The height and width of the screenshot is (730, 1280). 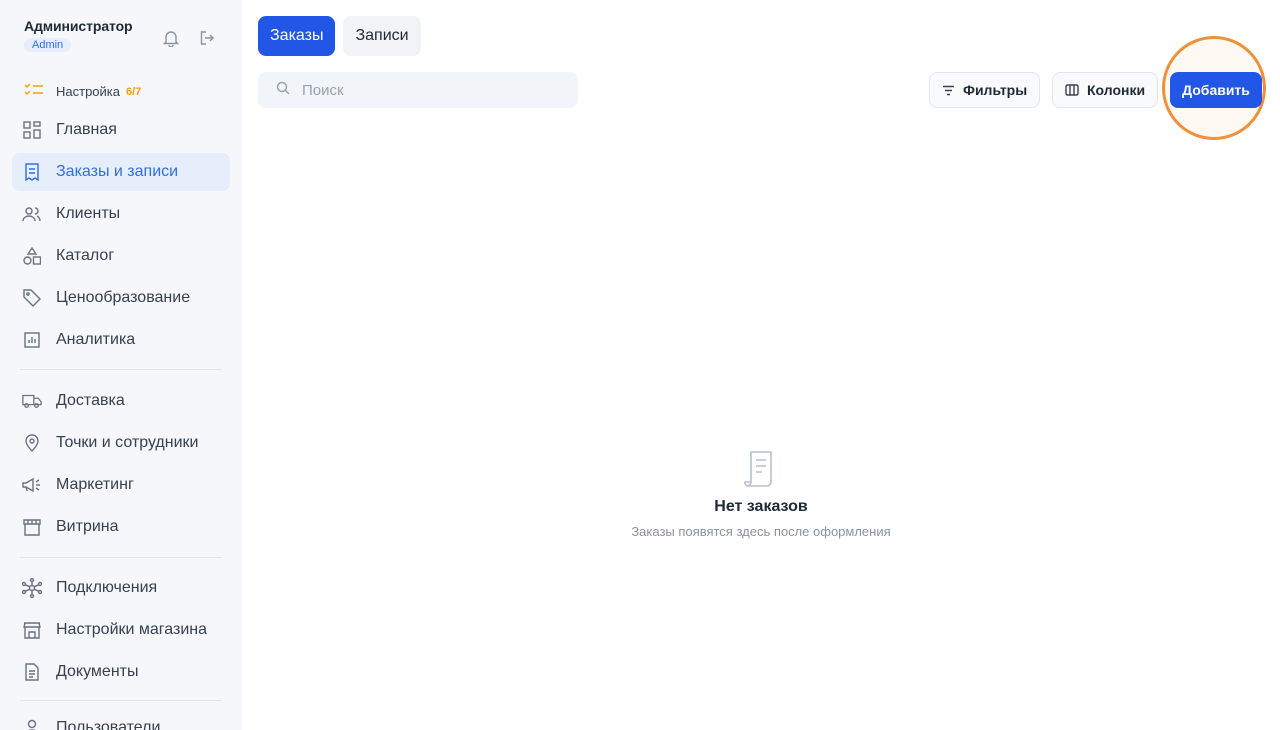 I want to click on setup-checklist: Настройка 6/7, so click(x=82, y=91).